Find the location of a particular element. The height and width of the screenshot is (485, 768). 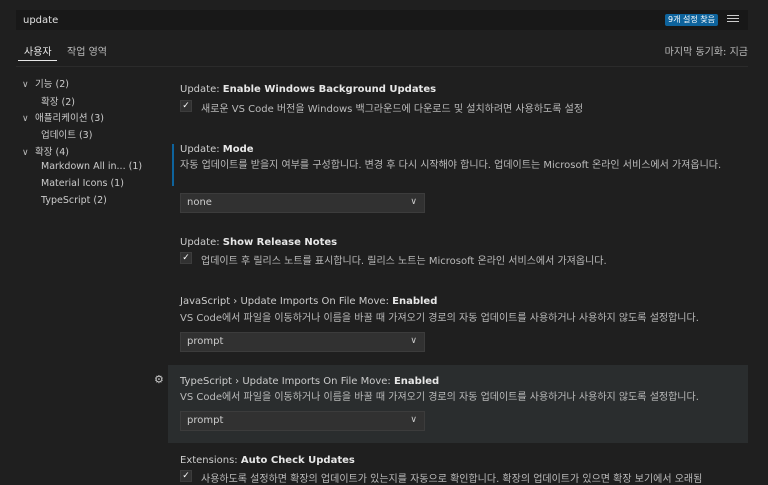

result-count-badge: 9개 설정 찾음 is located at coordinates (691, 20).